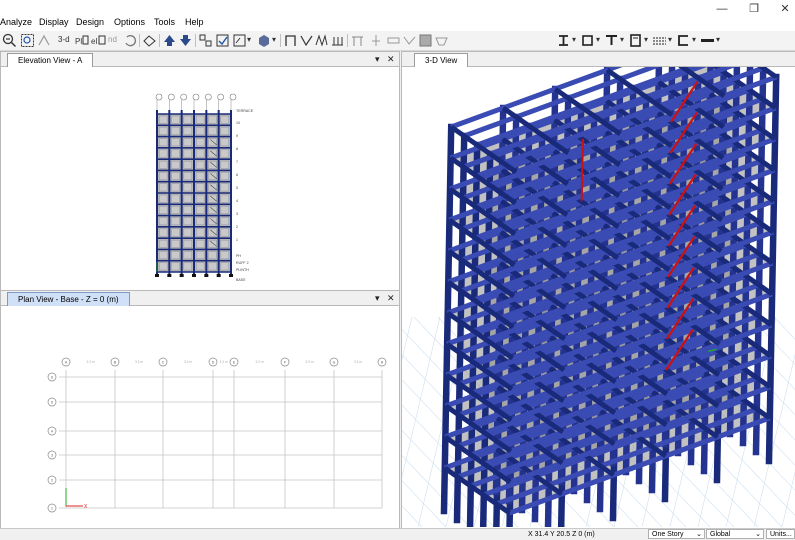  What do you see at coordinates (357, 40) in the screenshot?
I see `draw-beam-icon` at bounding box center [357, 40].